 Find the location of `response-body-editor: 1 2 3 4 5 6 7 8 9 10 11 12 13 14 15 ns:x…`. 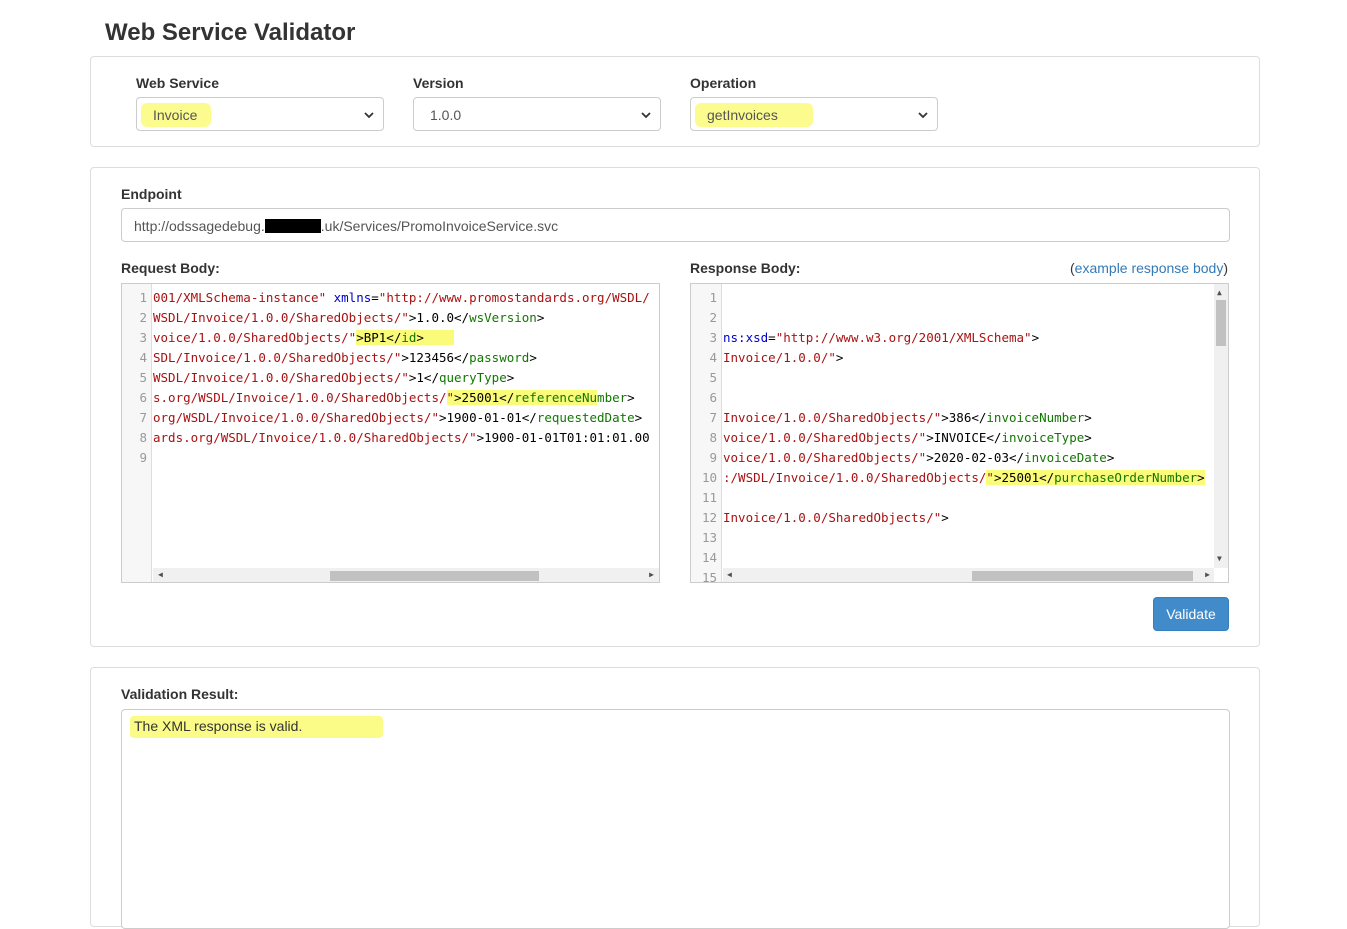

response-body-editor: 1 2 3 4 5 6 7 8 9 10 11 12 13 14 15 ns:x… is located at coordinates (959, 433).